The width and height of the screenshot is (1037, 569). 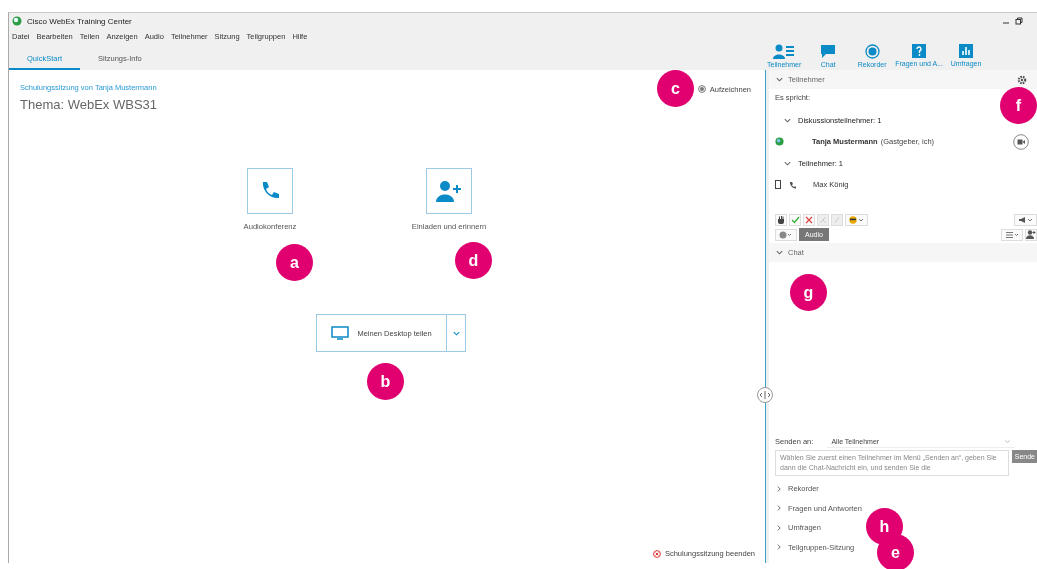 I want to click on add-participant-button, so click(x=1031, y=234).